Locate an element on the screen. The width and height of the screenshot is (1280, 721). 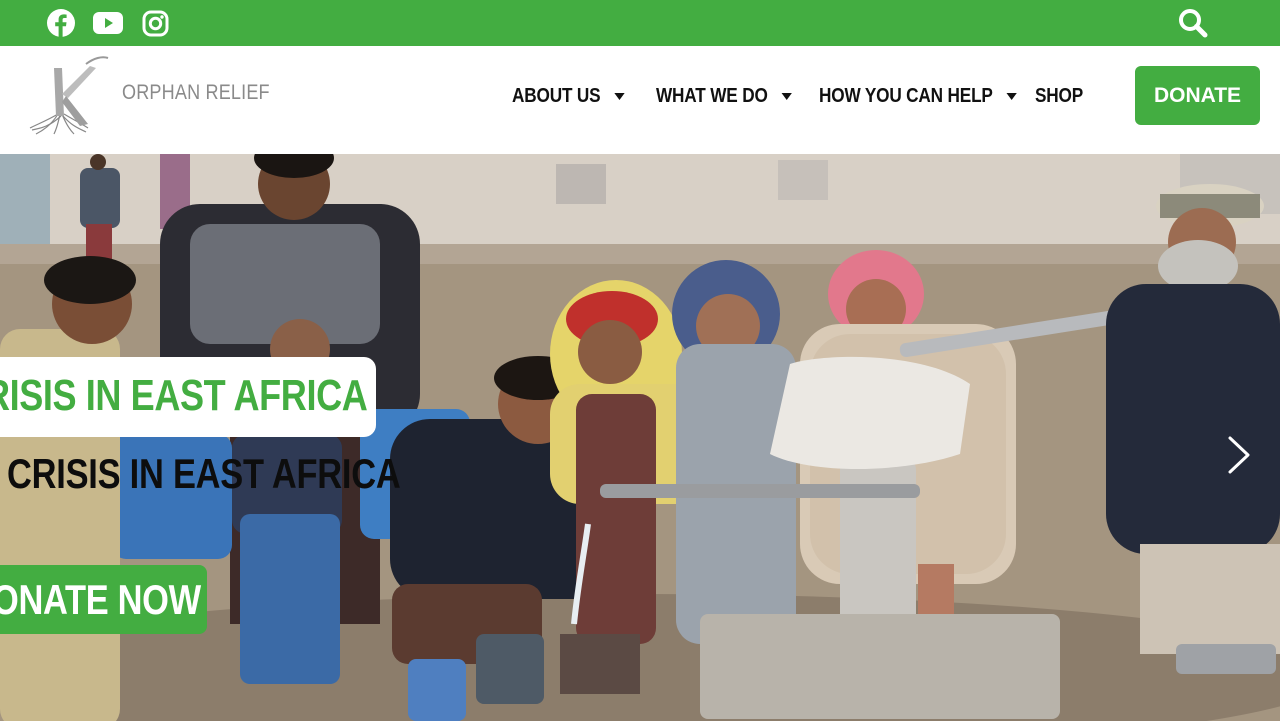
nav-label: ABOUT US is located at coordinates (556, 95).